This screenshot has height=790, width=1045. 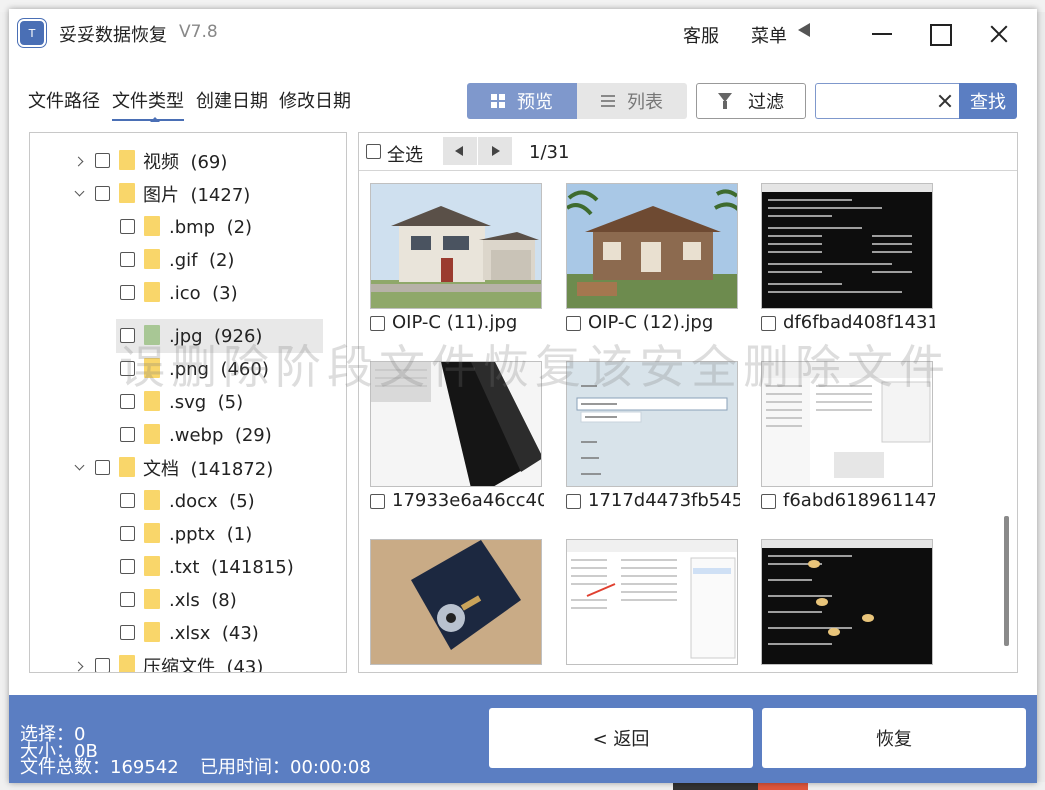 What do you see at coordinates (870, 101) in the screenshot?
I see `search-input` at bounding box center [870, 101].